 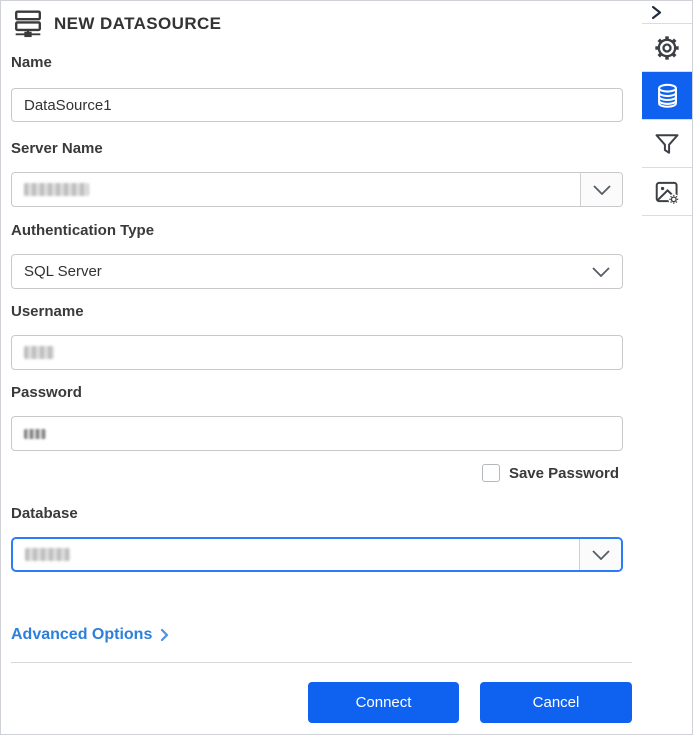 I want to click on gear-icon, so click(x=667, y=47).